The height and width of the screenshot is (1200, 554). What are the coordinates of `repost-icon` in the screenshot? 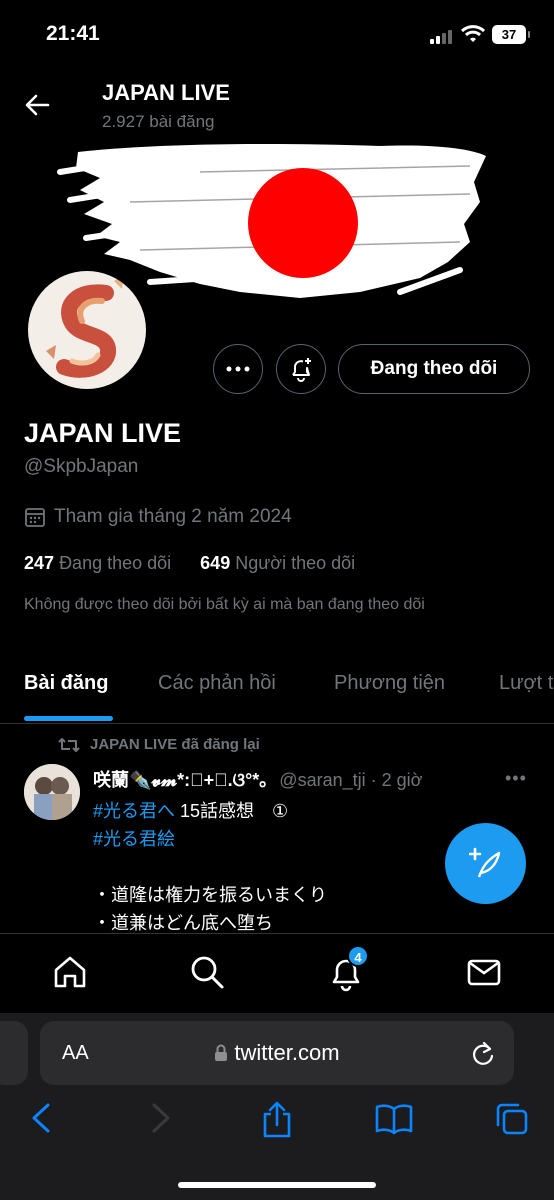 It's located at (69, 744).